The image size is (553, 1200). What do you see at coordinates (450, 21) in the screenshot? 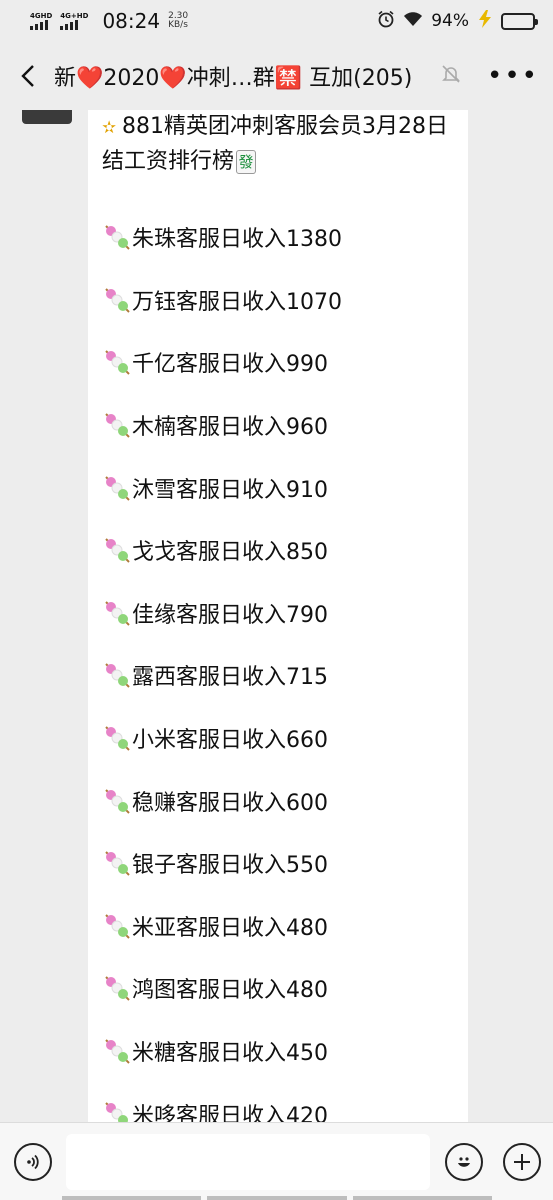
I see `battery-percent: 94%` at bounding box center [450, 21].